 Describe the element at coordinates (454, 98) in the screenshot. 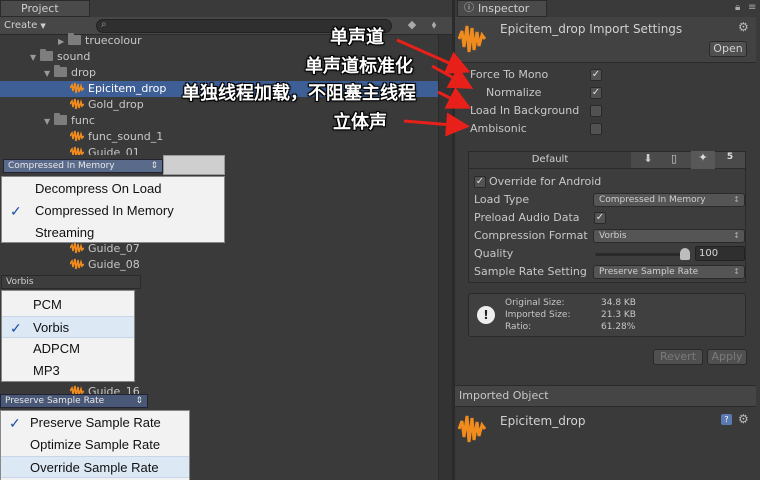

I see `arrow-background` at that location.